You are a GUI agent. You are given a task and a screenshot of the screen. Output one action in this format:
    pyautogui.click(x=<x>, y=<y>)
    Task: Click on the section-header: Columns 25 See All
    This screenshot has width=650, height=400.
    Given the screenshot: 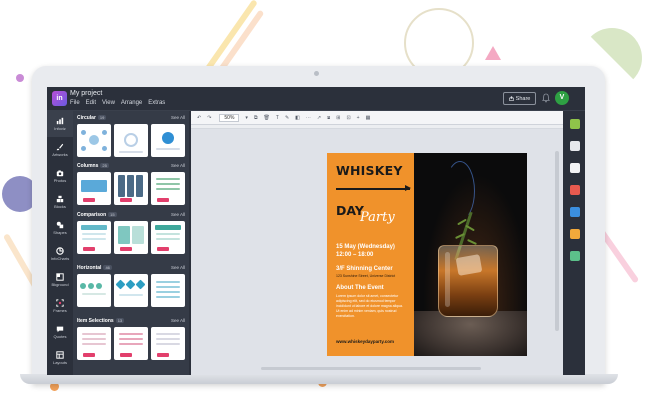 What is the action you would take?
    pyautogui.click(x=131, y=165)
    